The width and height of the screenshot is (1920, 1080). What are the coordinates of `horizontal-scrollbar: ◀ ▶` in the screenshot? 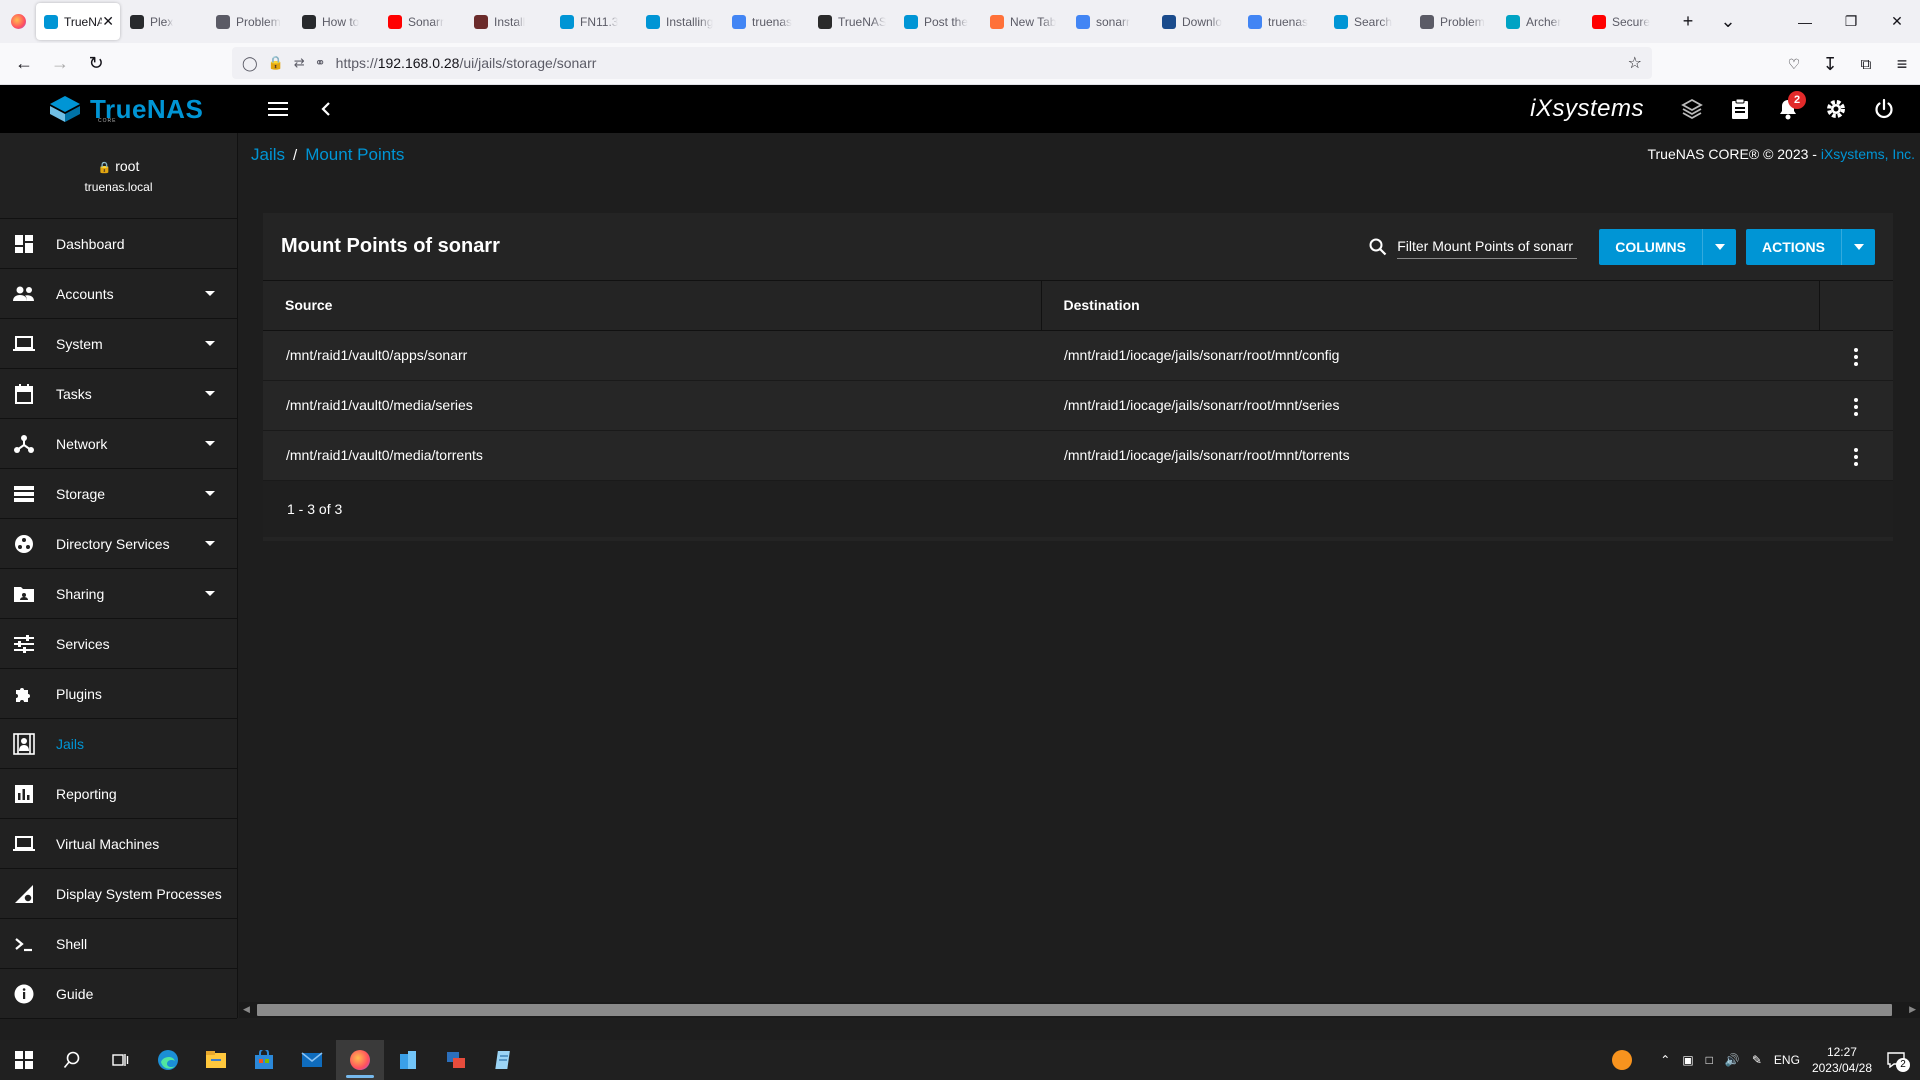 It's located at (1079, 1010).